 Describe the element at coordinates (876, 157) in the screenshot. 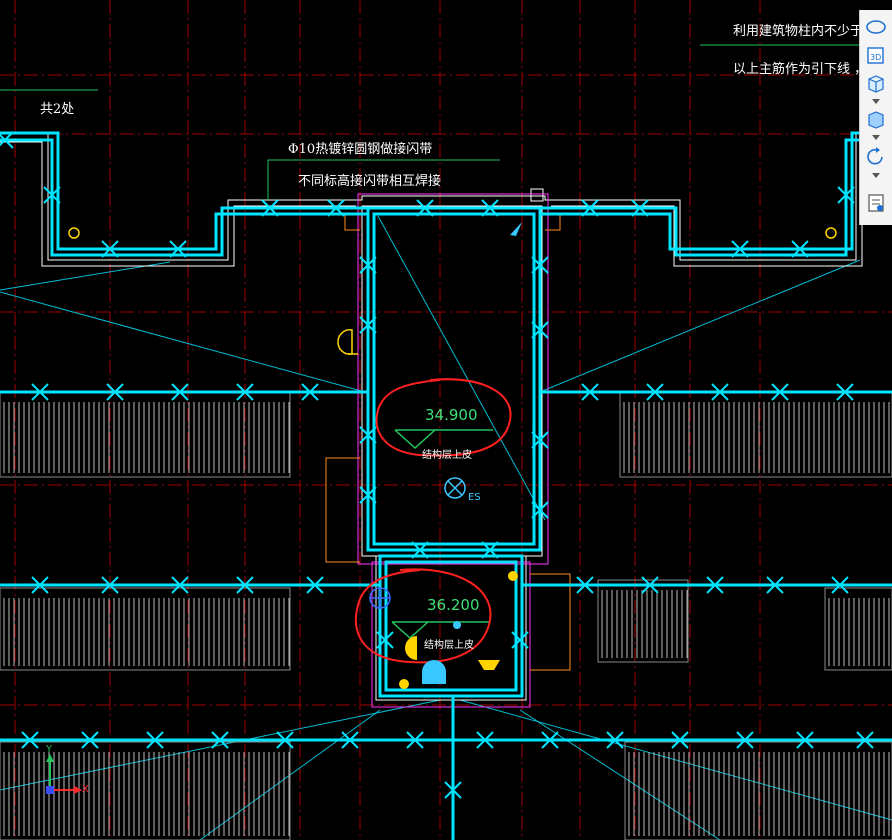

I see `orbit-icon` at that location.